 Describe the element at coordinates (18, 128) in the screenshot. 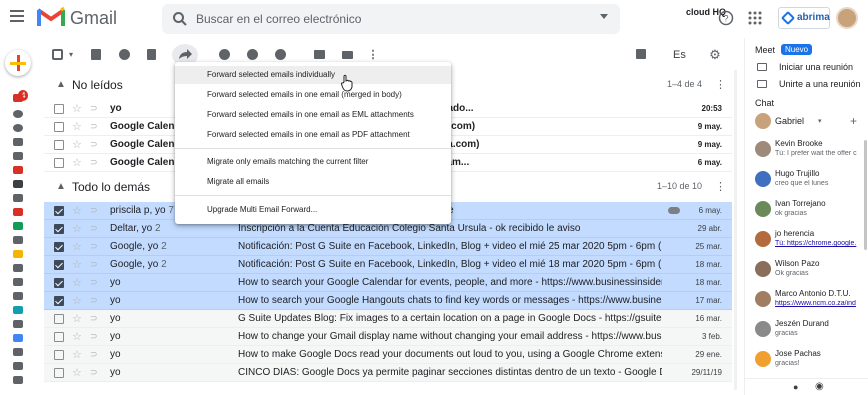

I see `snoozed-icon` at that location.